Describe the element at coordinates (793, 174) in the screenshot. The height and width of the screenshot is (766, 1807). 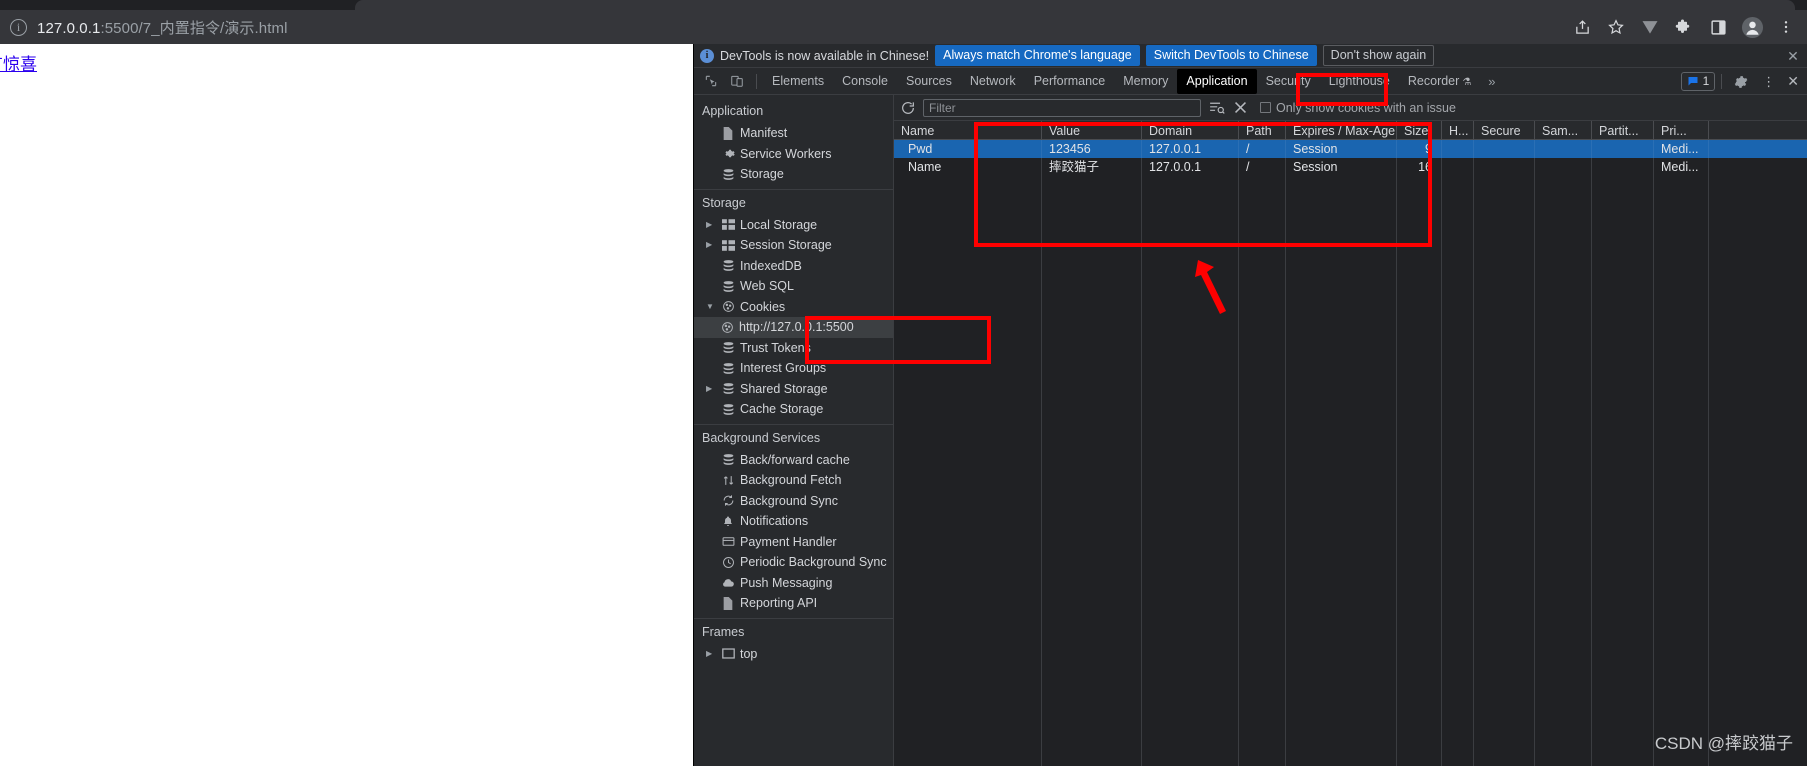
I see `sidebar-item-storage: Storage` at that location.